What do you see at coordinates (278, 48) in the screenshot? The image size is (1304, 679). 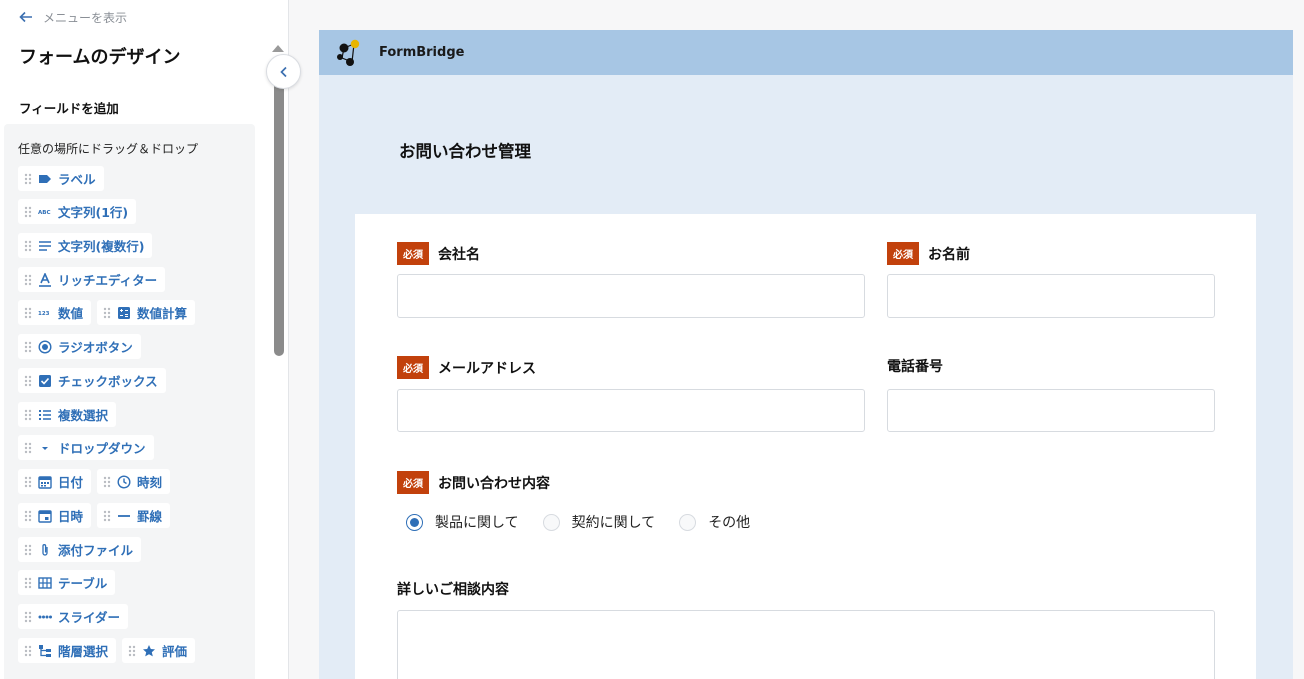 I see `scroll-up-arrow-icon` at bounding box center [278, 48].